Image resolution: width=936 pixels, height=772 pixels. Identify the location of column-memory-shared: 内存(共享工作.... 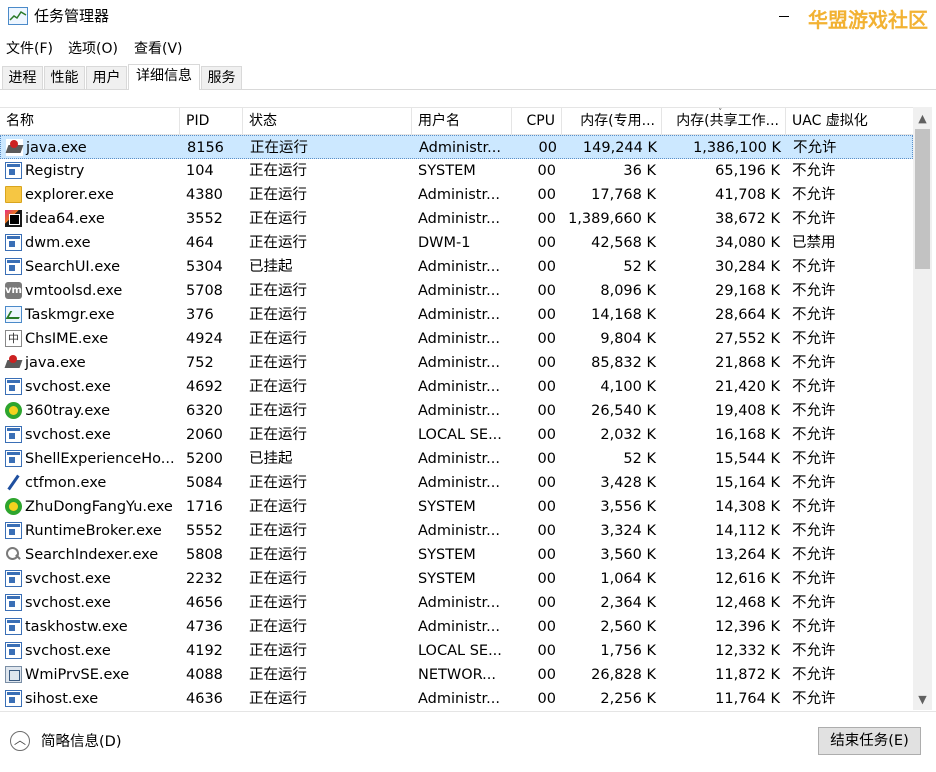
(724, 121).